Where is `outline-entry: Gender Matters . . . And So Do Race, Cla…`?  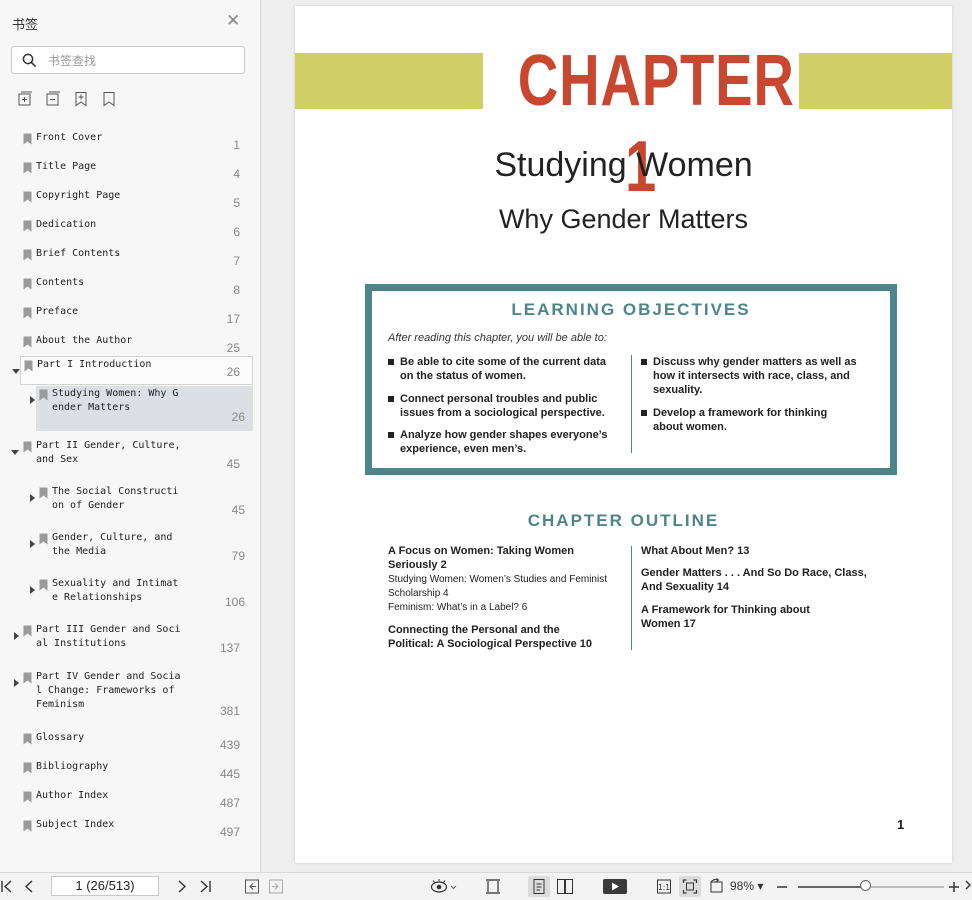 outline-entry: Gender Matters . . . And So Do Race, Cla… is located at coordinates (754, 580).